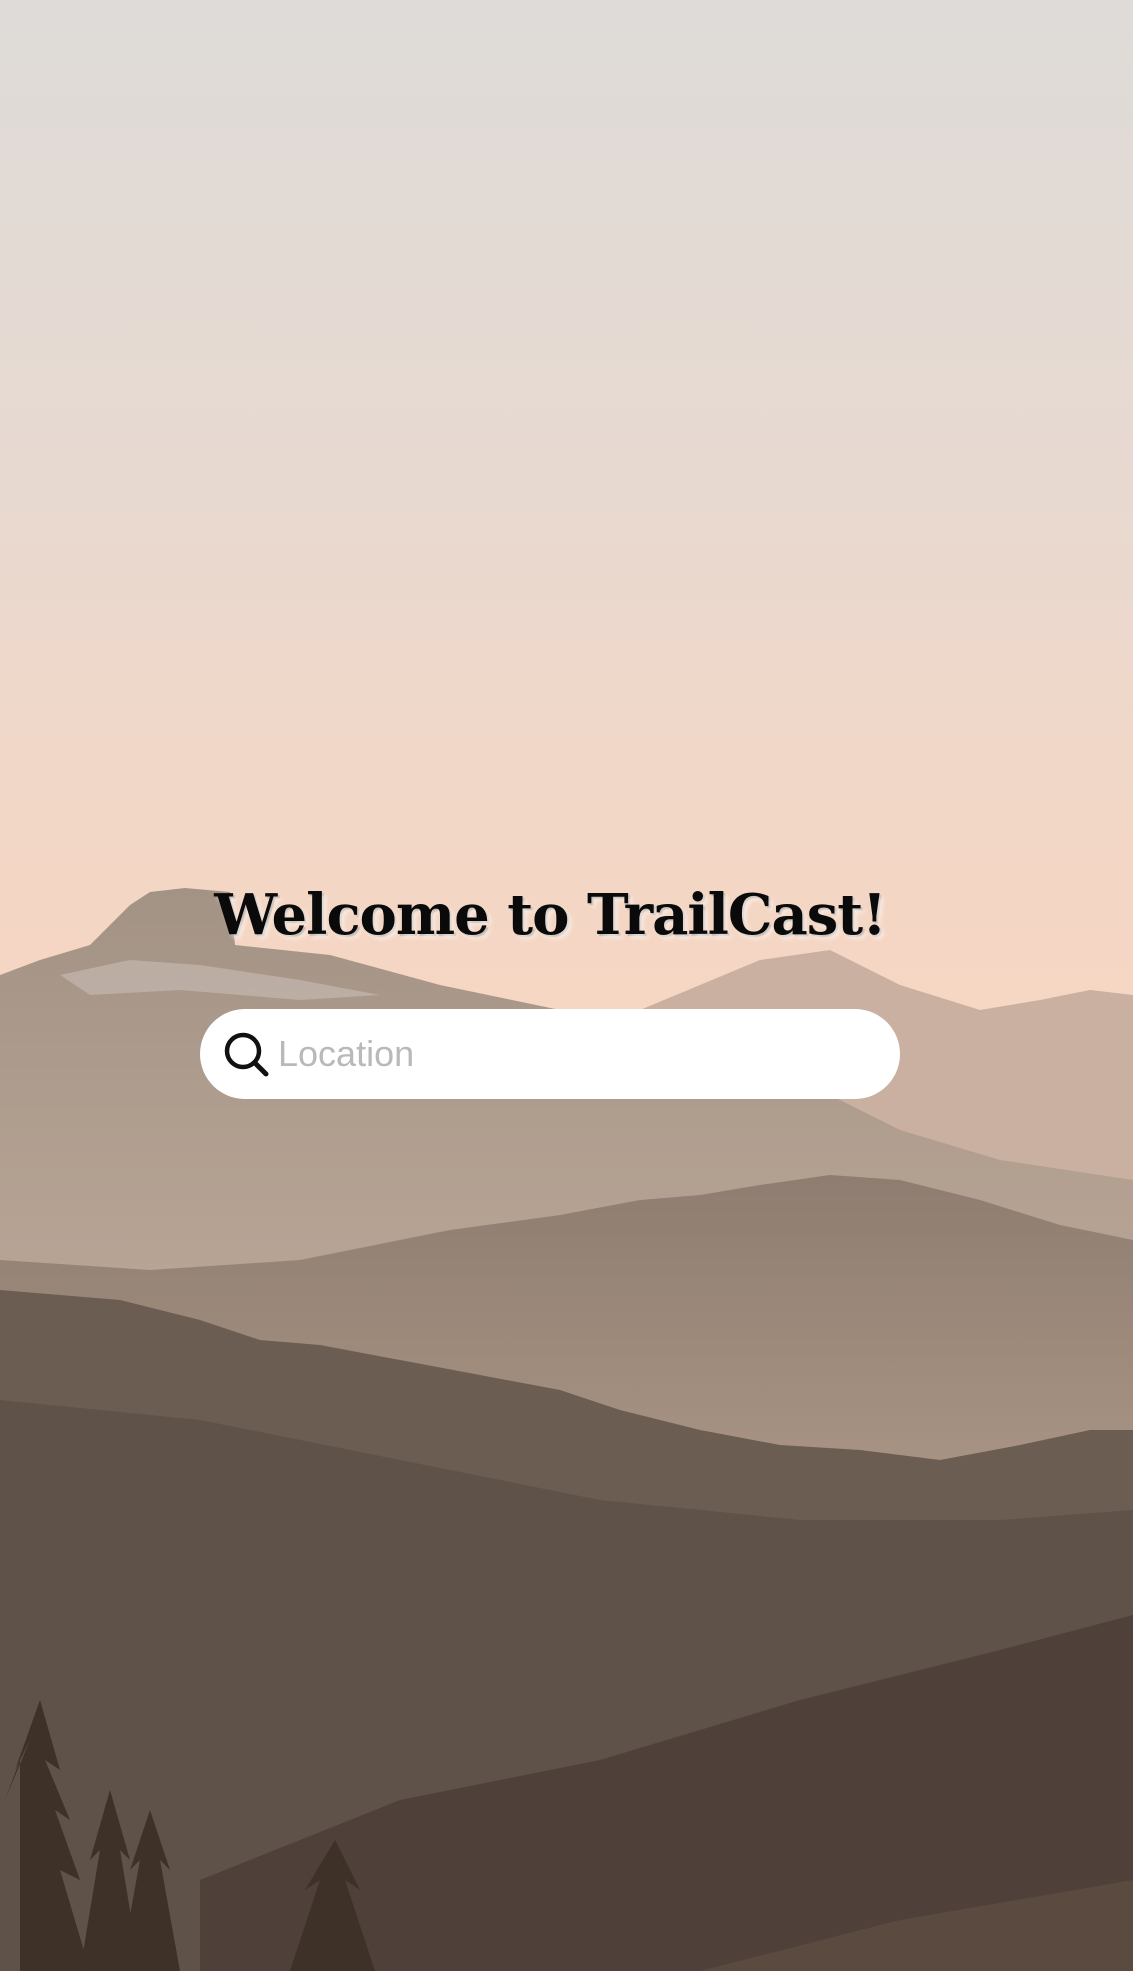 The width and height of the screenshot is (1133, 1971). I want to click on location-search-bar, so click(550, 1054).